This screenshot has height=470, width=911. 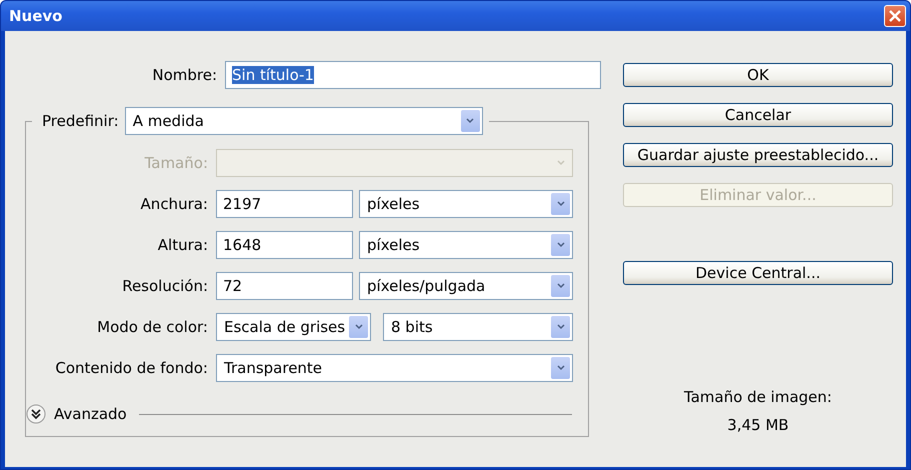 What do you see at coordinates (466, 286) in the screenshot?
I see `dropdown: píxeles/pulgada` at bounding box center [466, 286].